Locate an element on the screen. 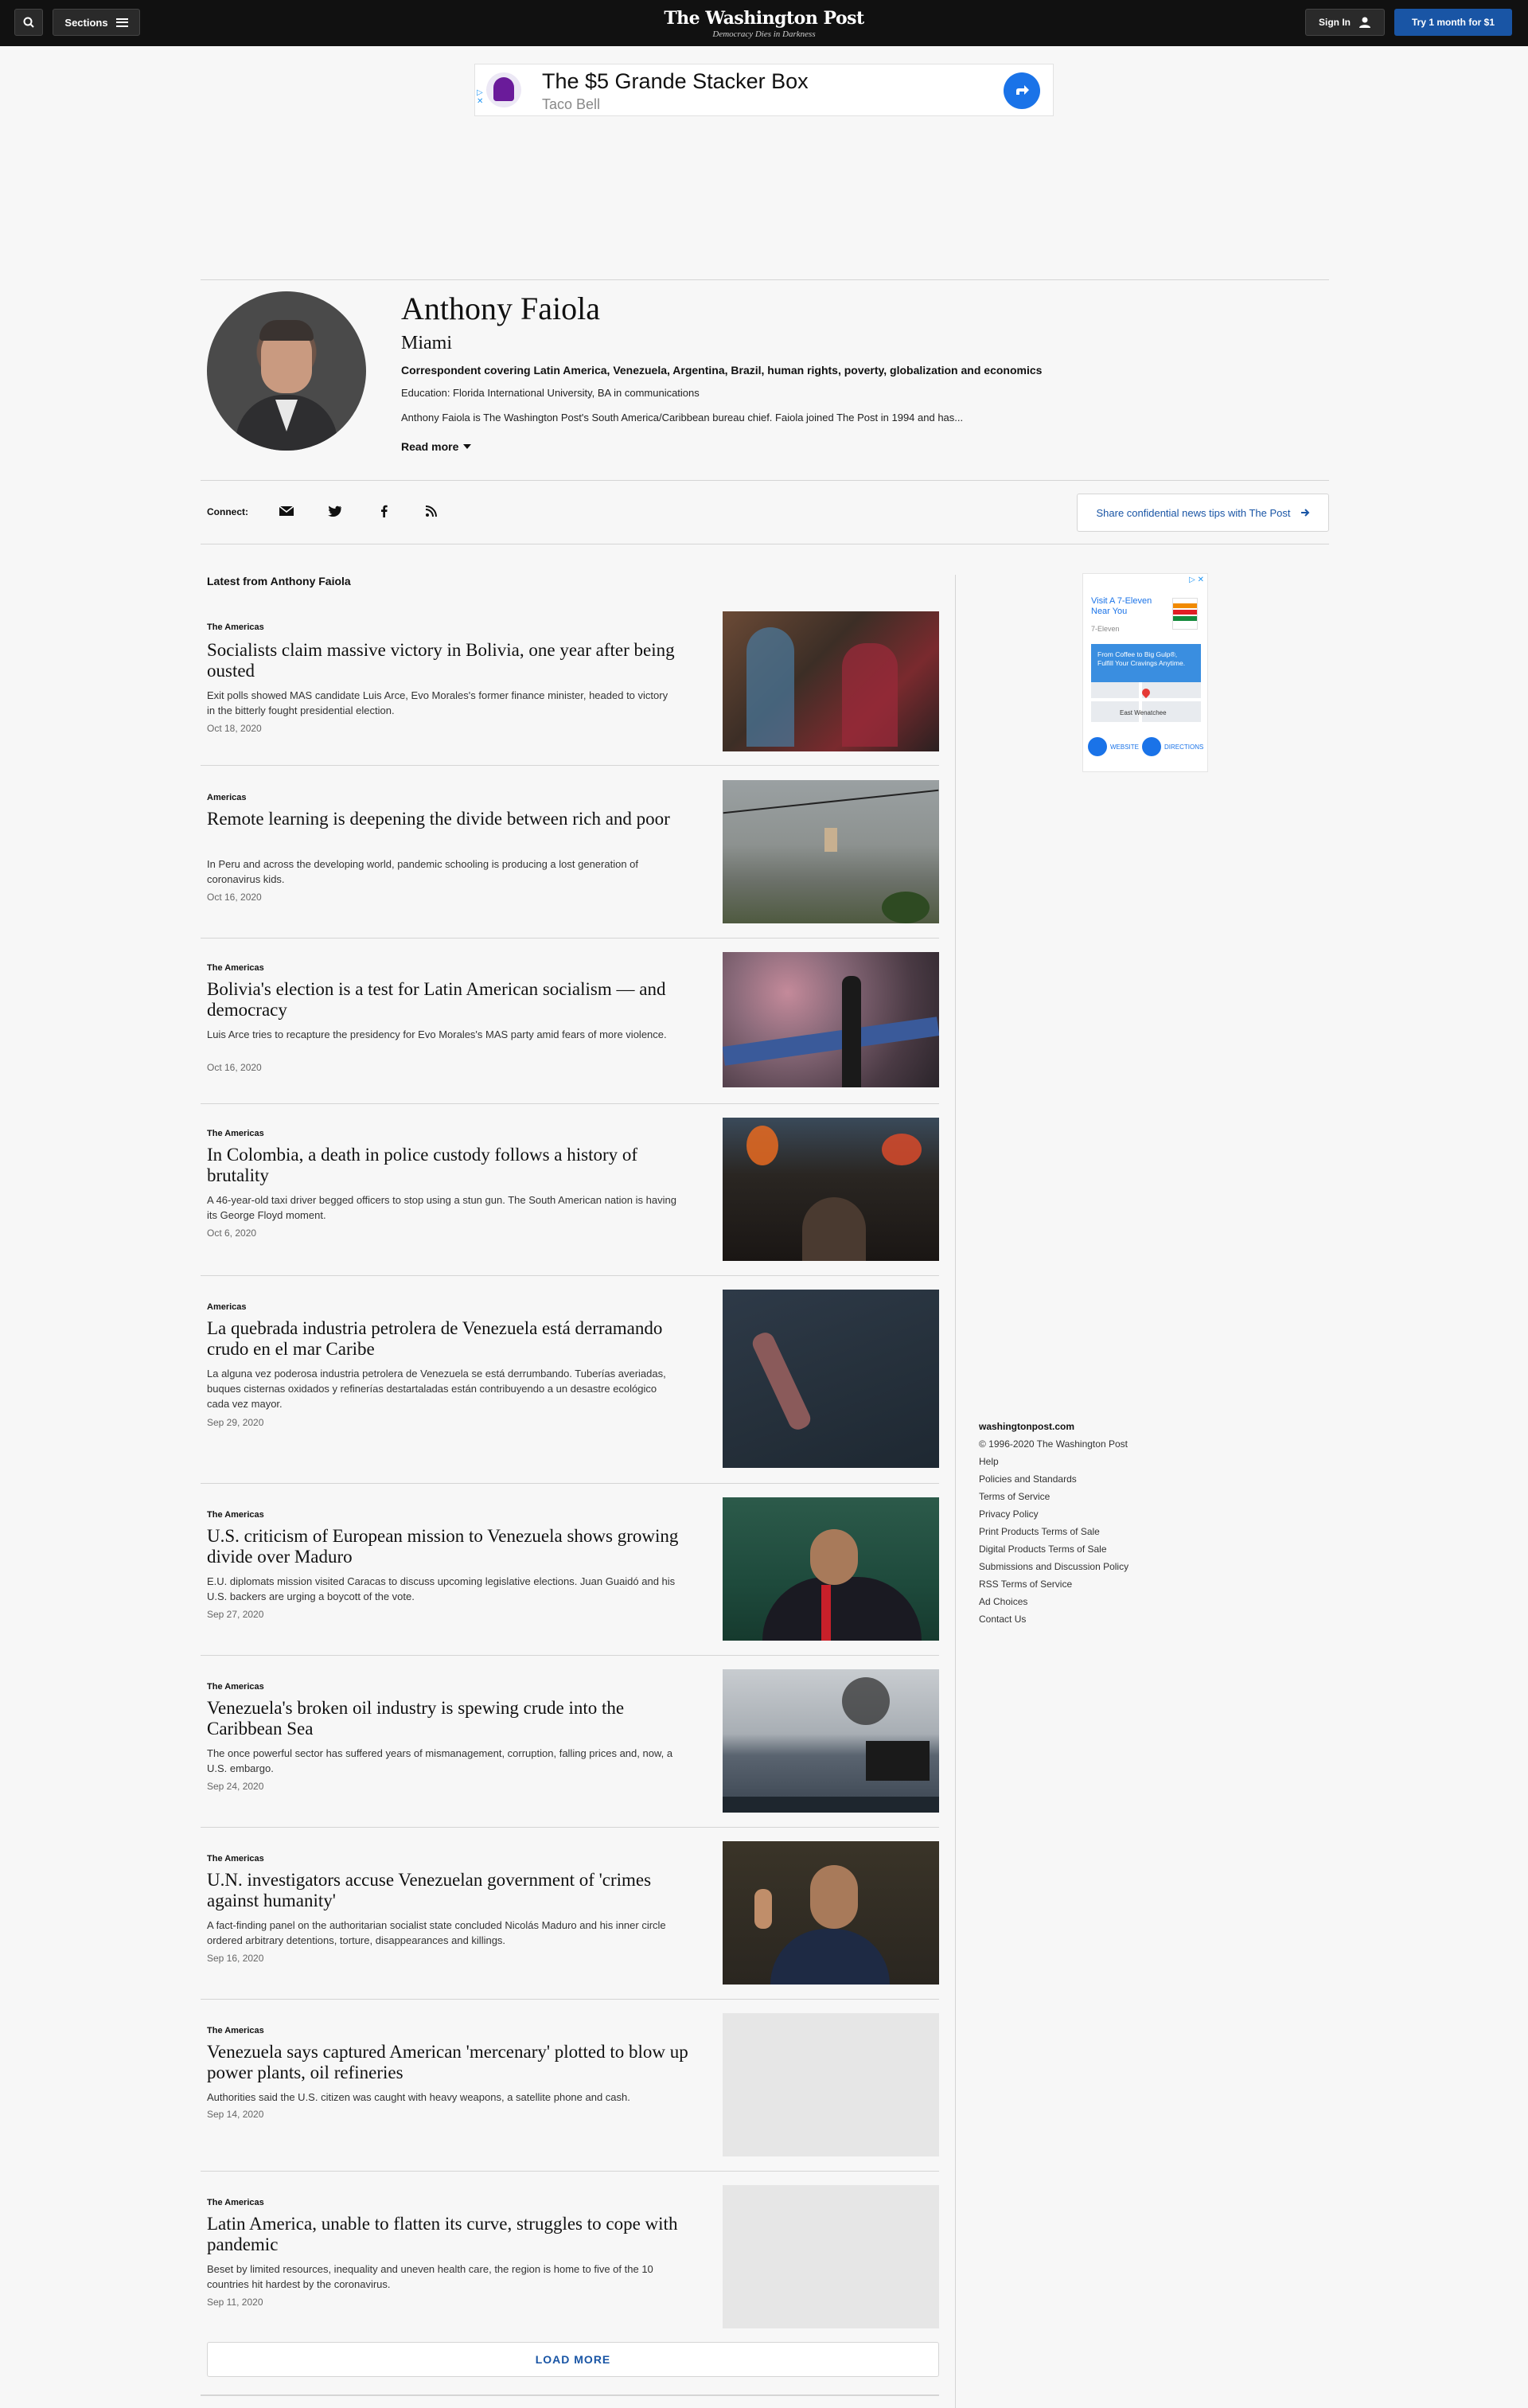 This screenshot has width=1528, height=2408. article-date: Sep 16, 2020 is located at coordinates (235, 1958).